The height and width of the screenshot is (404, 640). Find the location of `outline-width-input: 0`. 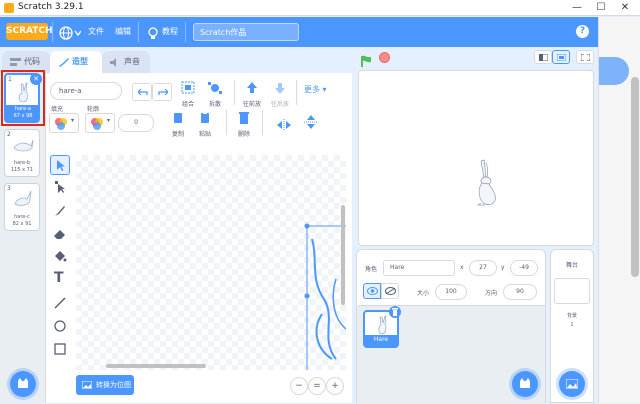

outline-width-input: 0 is located at coordinates (136, 123).